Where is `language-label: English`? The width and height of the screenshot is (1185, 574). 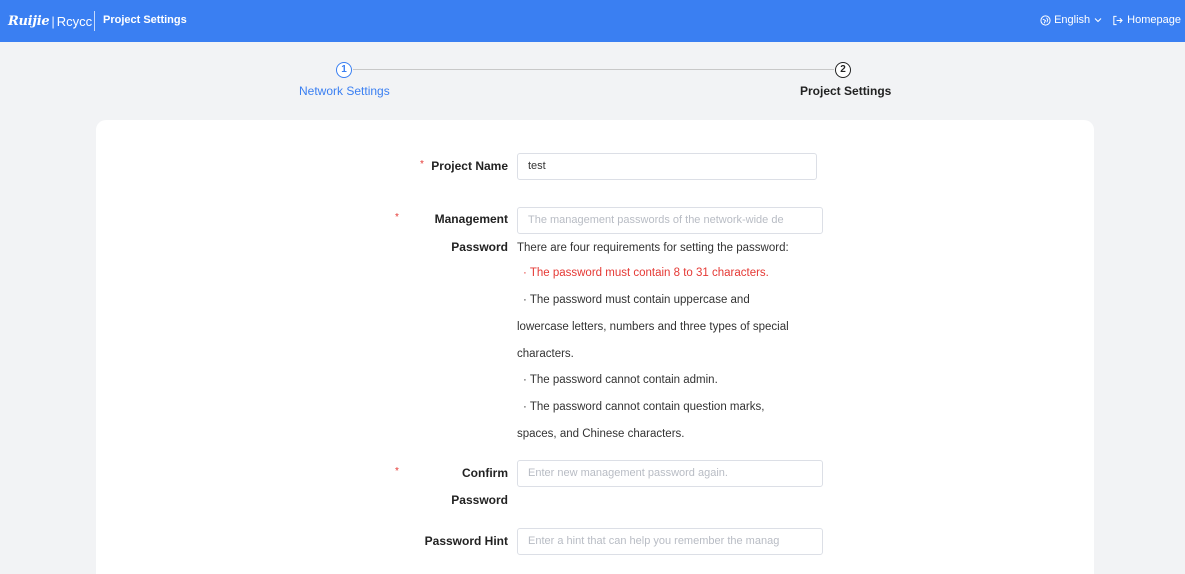
language-label: English is located at coordinates (1072, 20).